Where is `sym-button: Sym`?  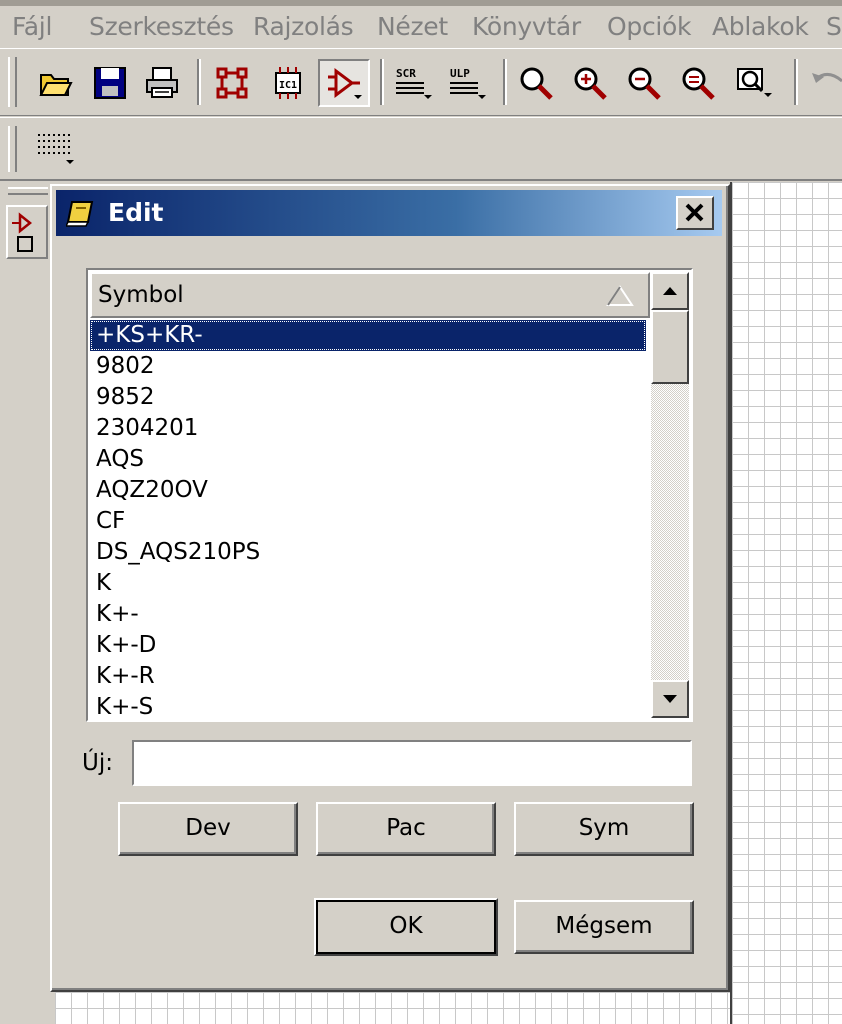 sym-button: Sym is located at coordinates (604, 829).